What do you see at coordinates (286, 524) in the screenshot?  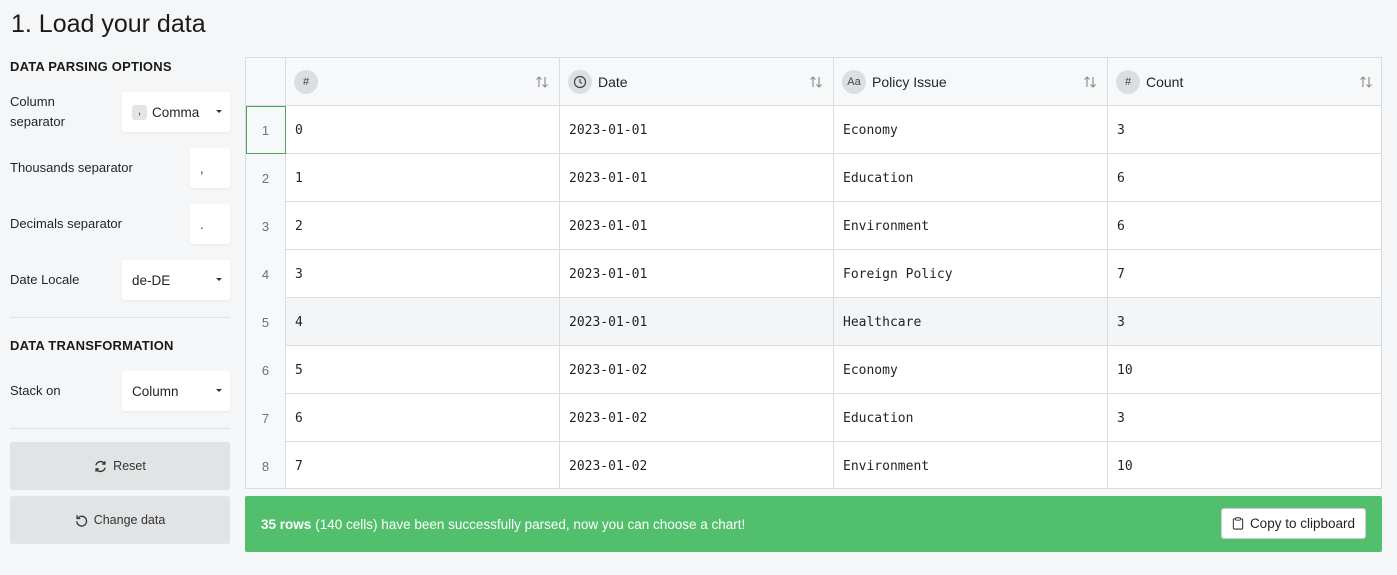 I see `status-rows-count: 35 rows` at bounding box center [286, 524].